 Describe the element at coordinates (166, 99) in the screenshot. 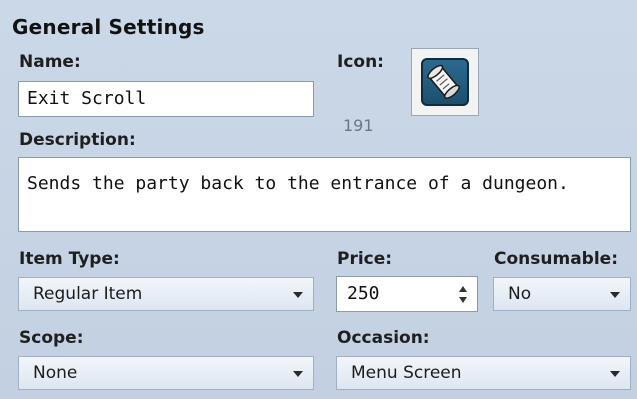

I see `name-input: Exit Scroll` at that location.